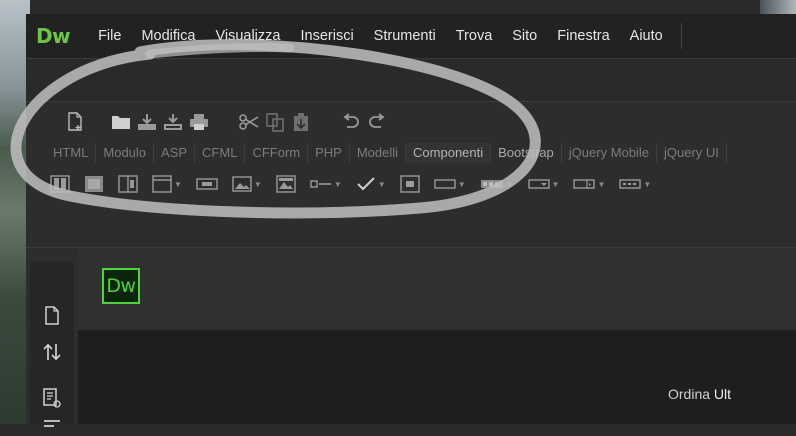  Describe the element at coordinates (692, 153) in the screenshot. I see `tab-jquery-ui: jQuery UI` at that location.